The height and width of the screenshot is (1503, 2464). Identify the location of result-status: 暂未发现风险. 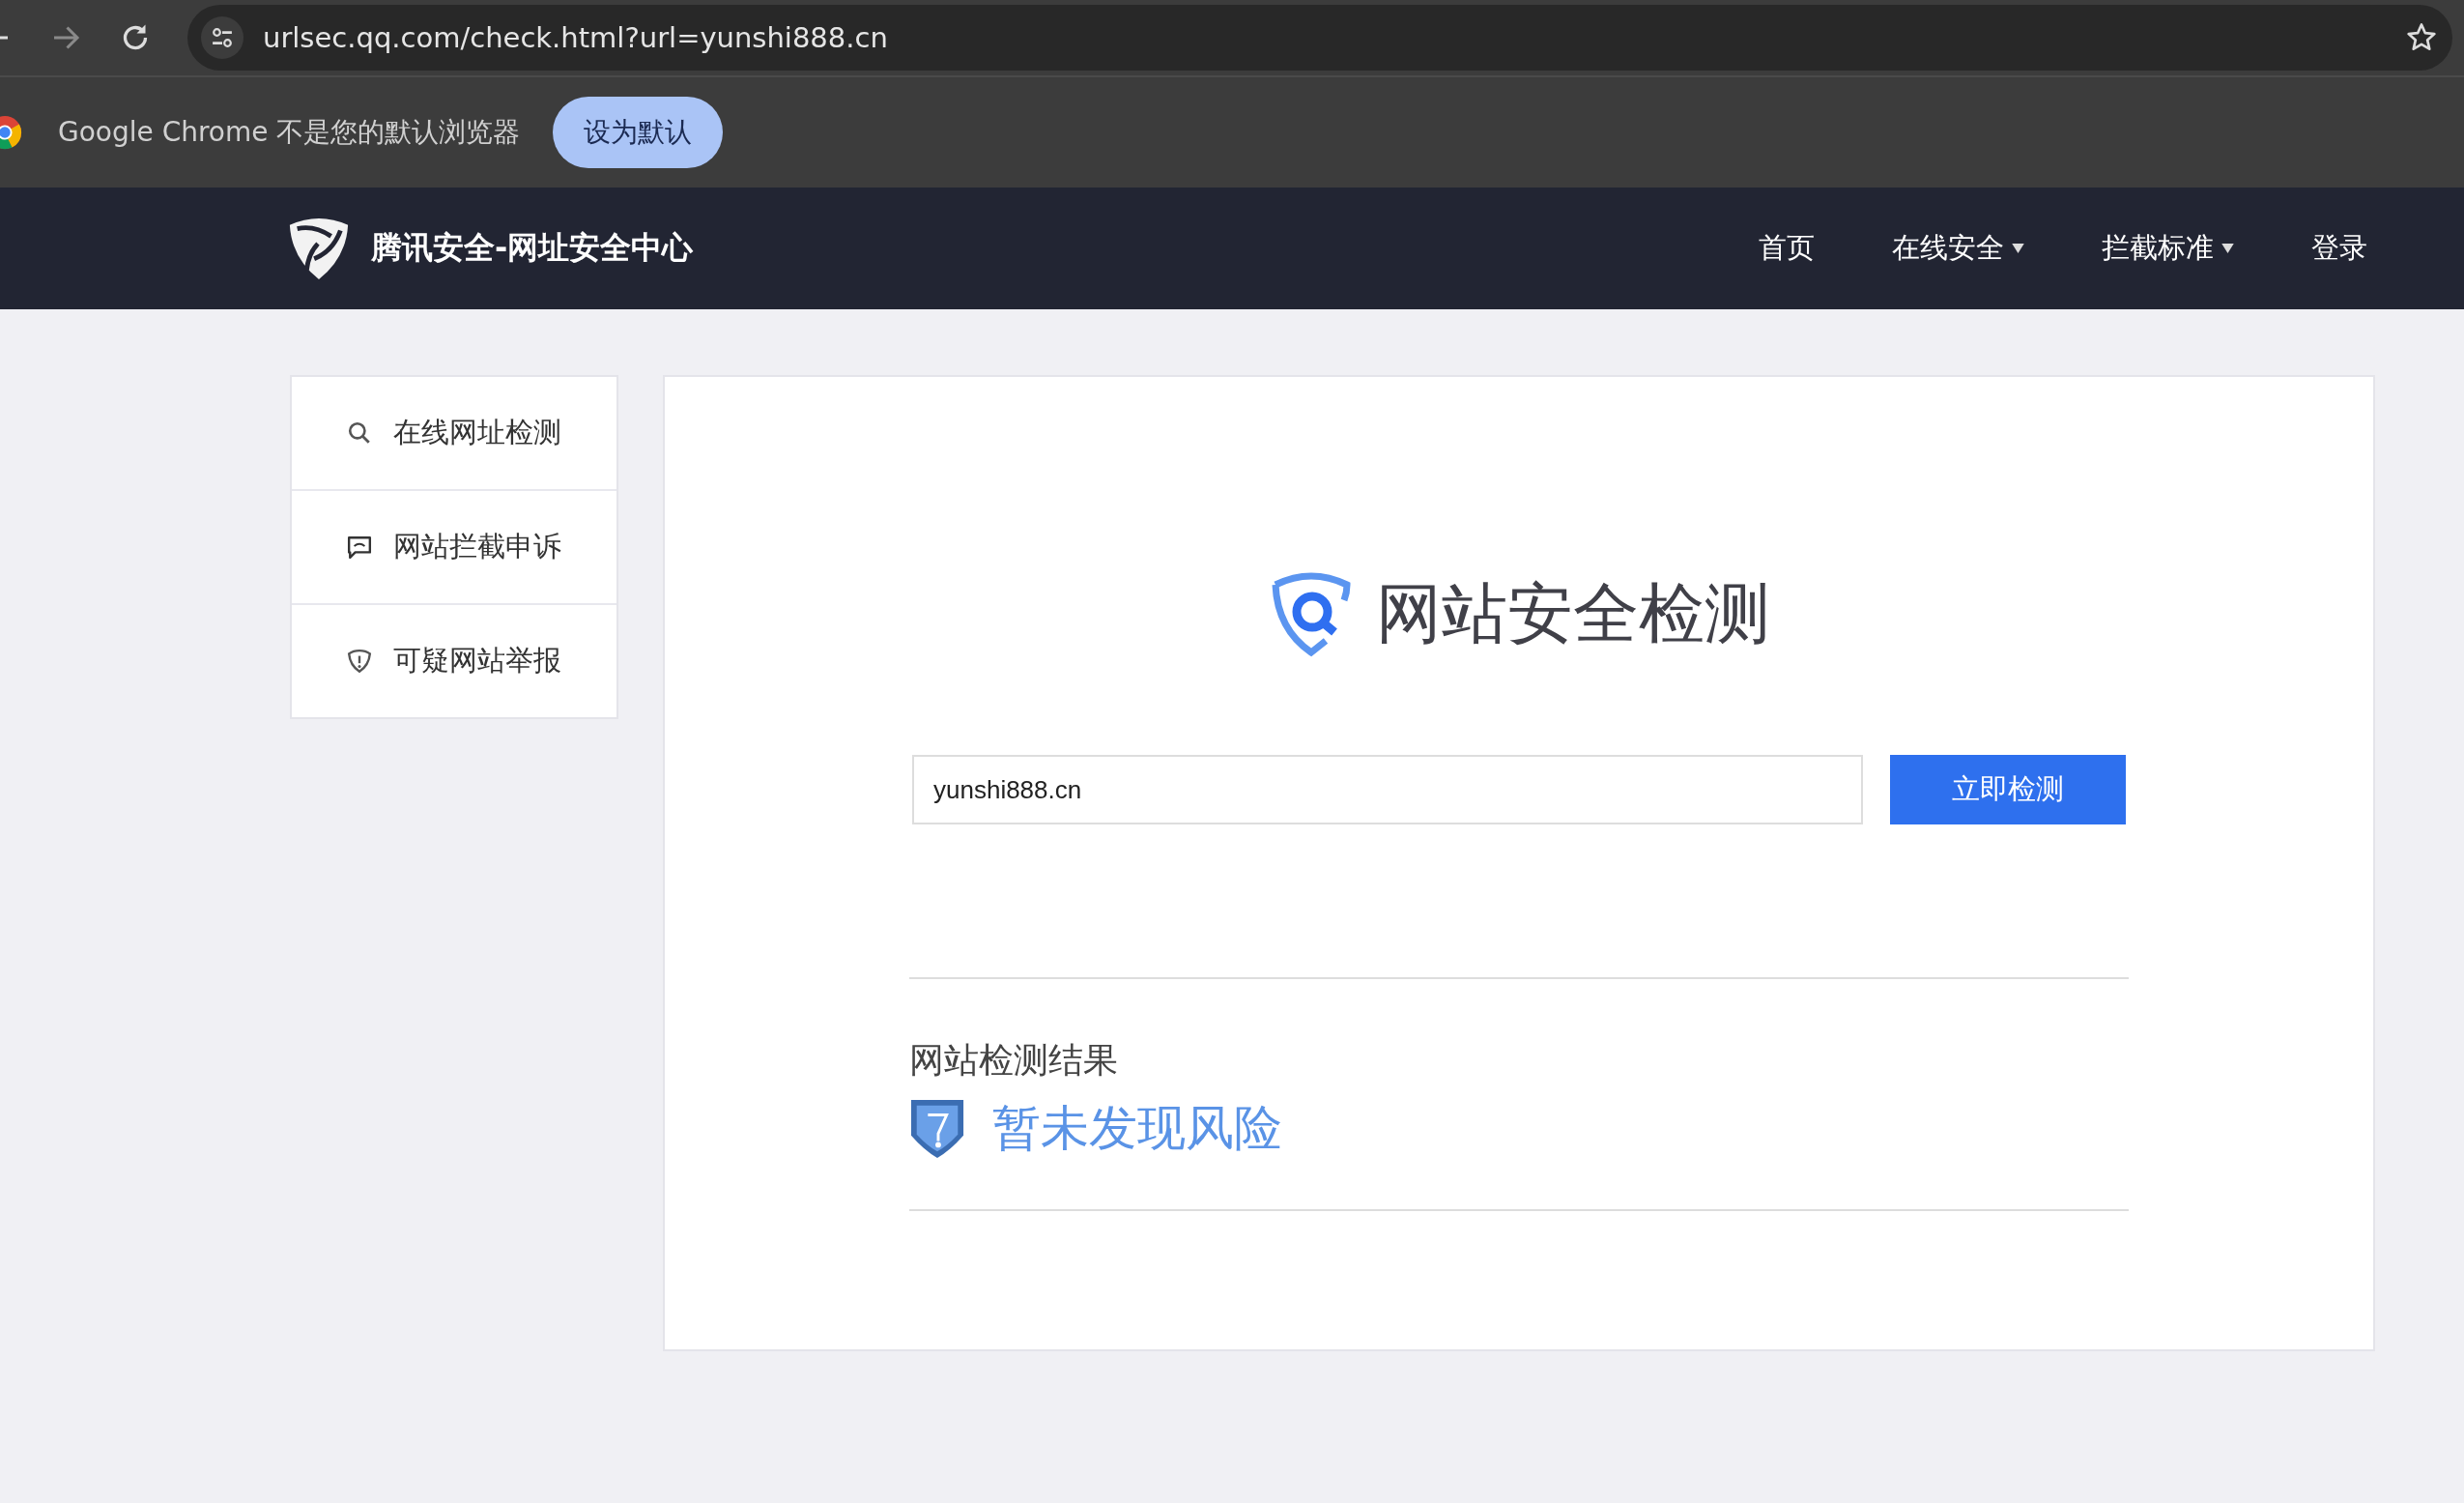
(1137, 1128).